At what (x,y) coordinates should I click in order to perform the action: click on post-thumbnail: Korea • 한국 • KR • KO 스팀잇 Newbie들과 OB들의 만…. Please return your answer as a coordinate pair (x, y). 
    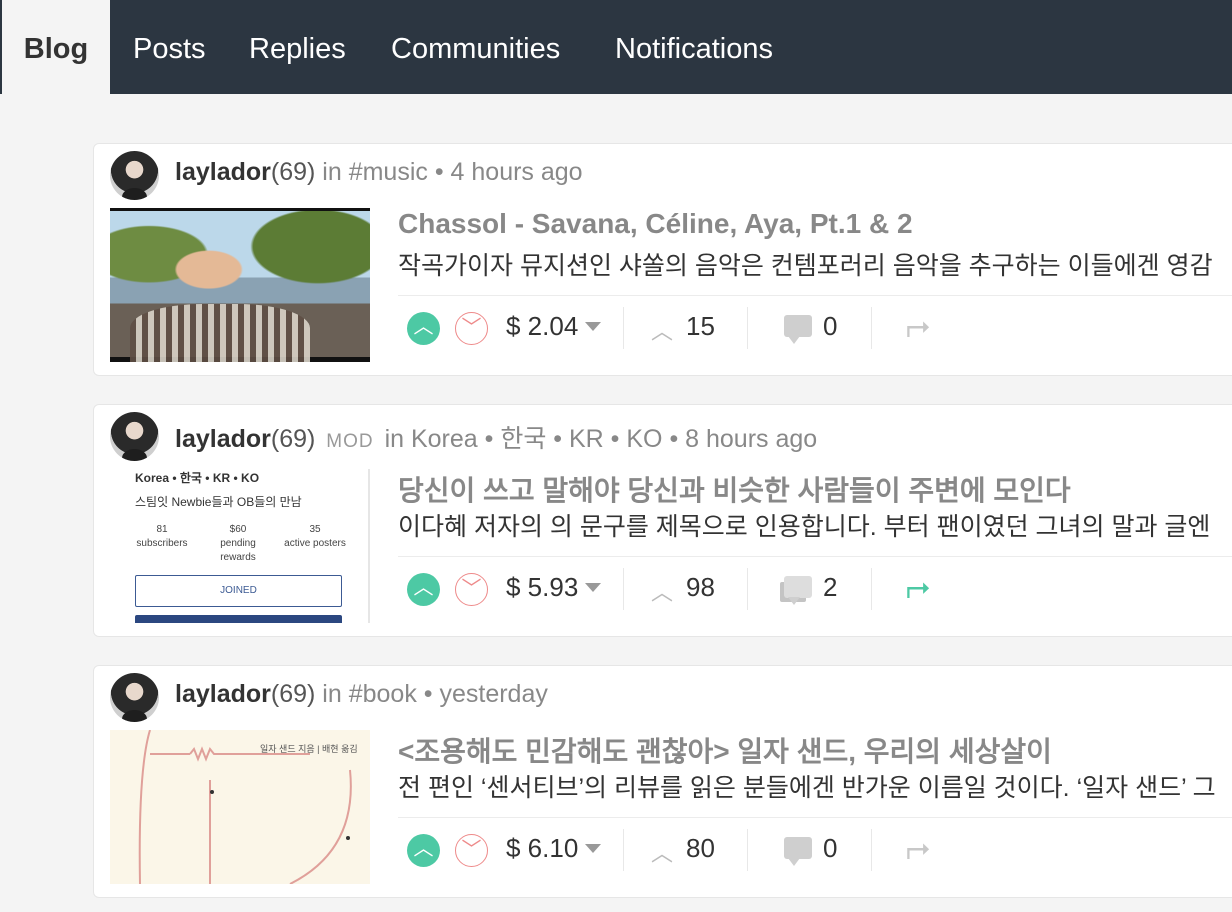
    Looking at the image, I should click on (240, 546).